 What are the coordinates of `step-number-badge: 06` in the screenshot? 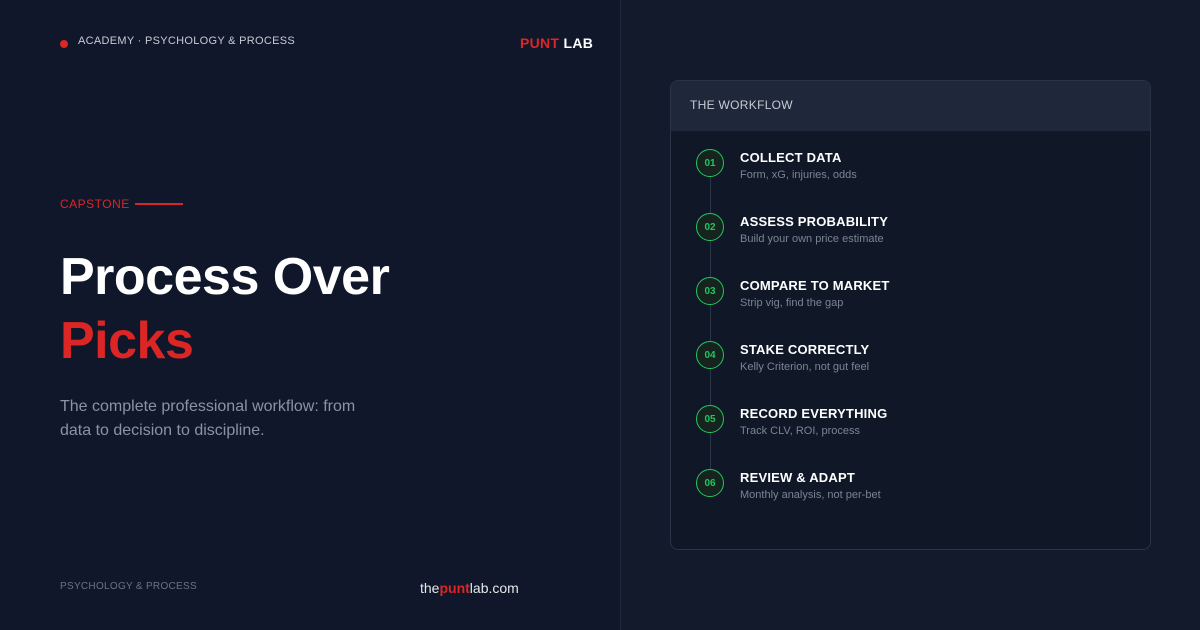 It's located at (710, 483).